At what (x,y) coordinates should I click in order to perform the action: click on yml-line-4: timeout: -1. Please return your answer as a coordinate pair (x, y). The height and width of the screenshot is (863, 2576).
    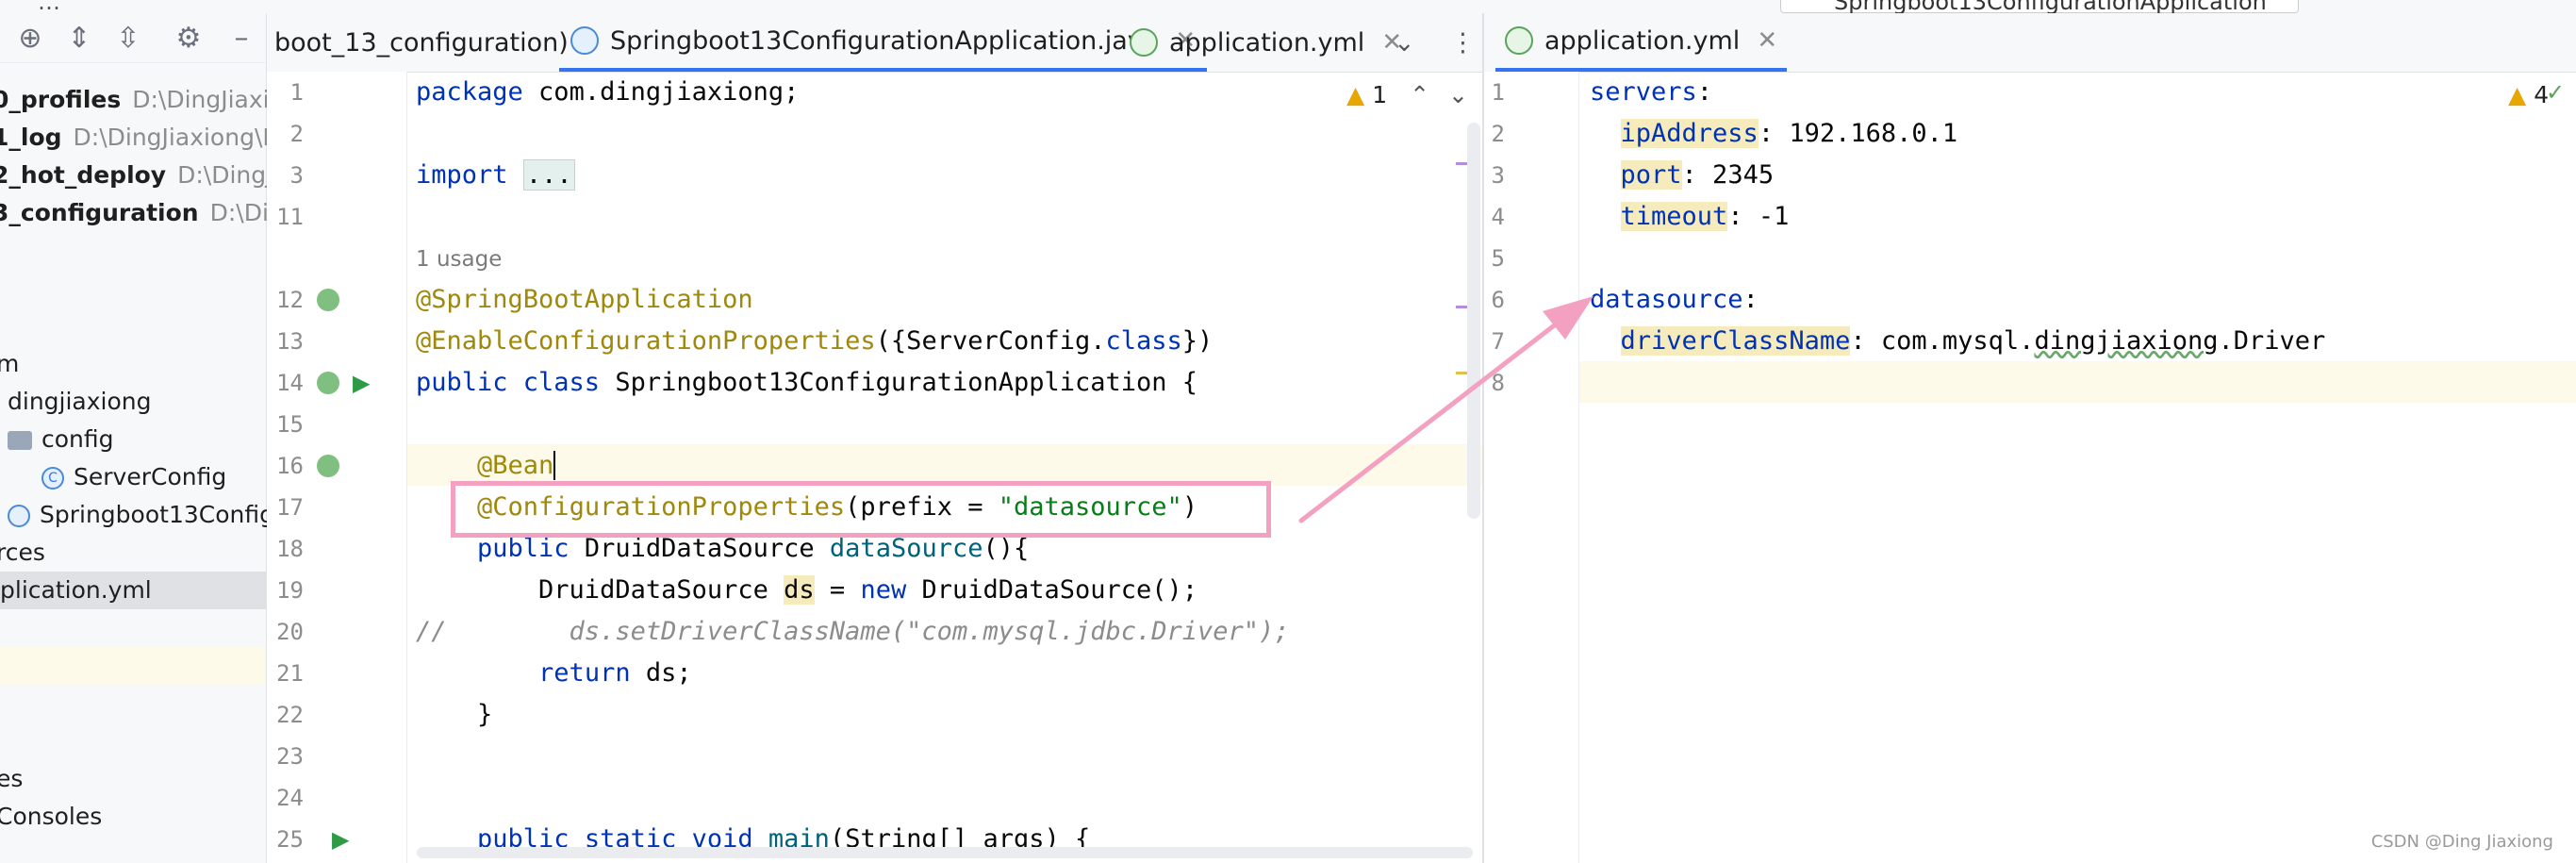
    Looking at the image, I should click on (1689, 216).